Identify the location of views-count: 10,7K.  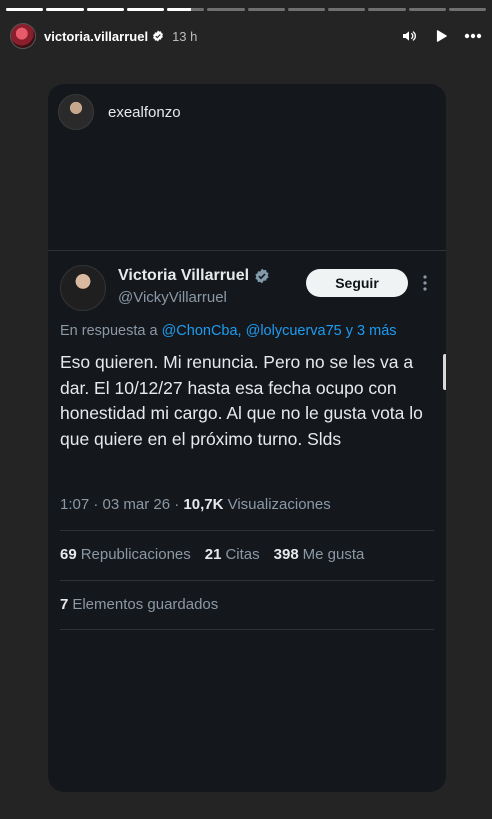
(203, 504).